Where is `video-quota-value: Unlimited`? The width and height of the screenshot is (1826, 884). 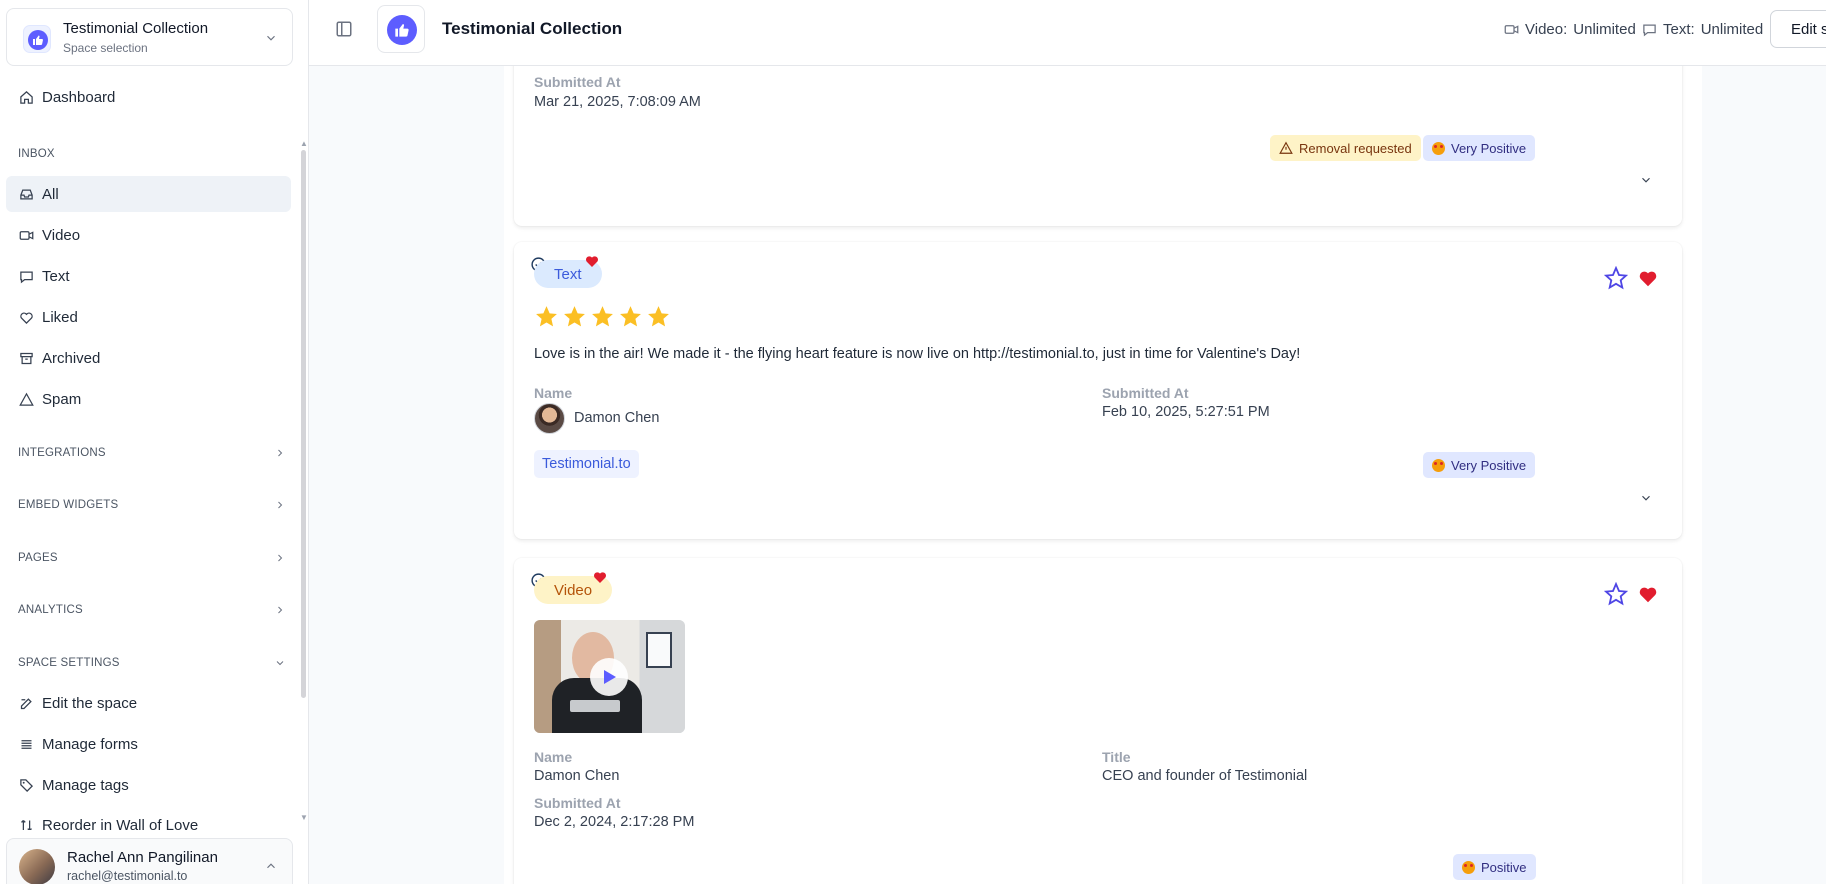
video-quota-value: Unlimited is located at coordinates (1604, 29).